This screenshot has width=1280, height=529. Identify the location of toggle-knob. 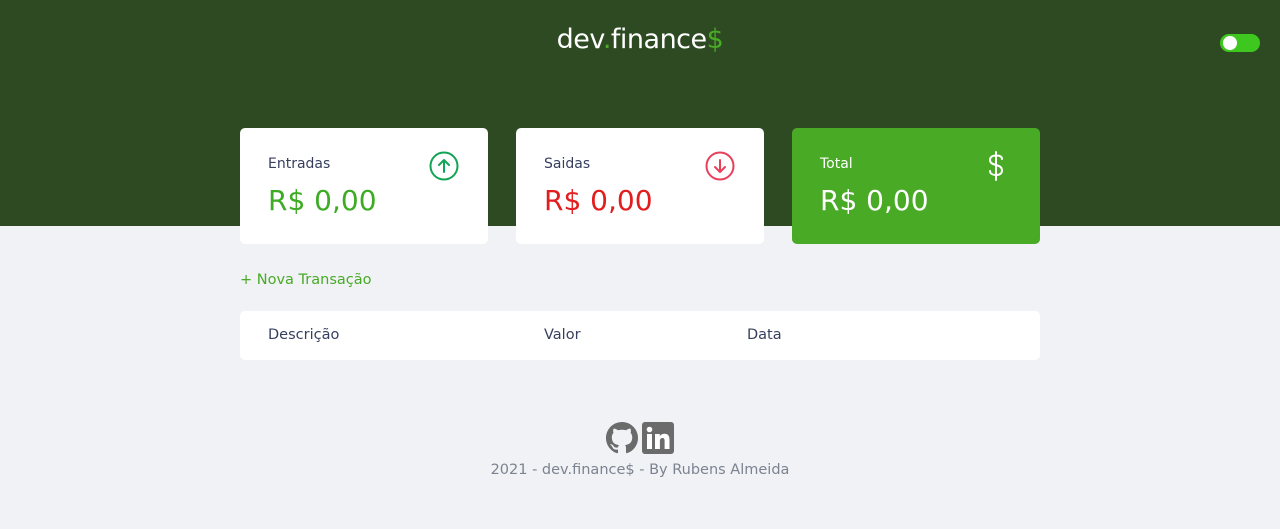
(1230, 43).